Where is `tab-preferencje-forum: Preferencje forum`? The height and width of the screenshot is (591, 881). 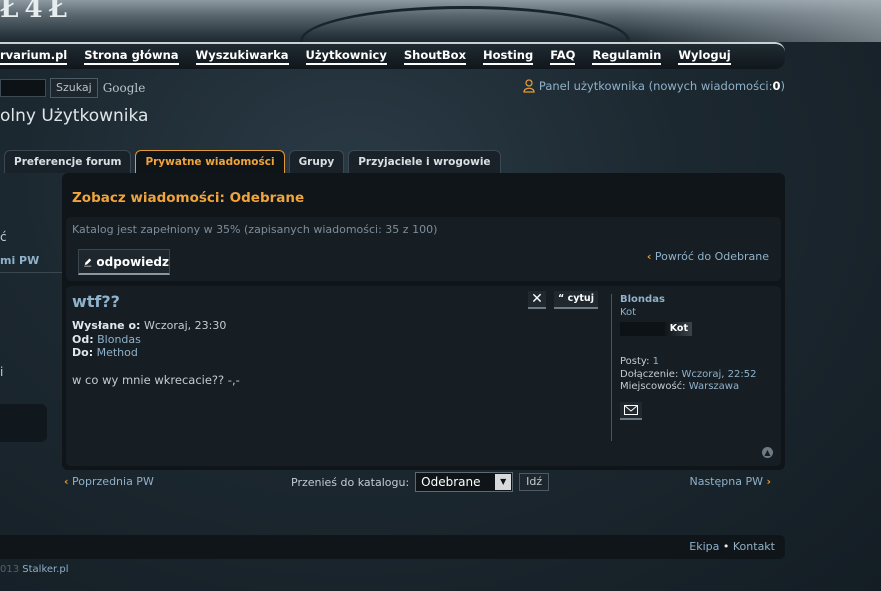
tab-preferencje-forum: Preferencje forum is located at coordinates (68, 161).